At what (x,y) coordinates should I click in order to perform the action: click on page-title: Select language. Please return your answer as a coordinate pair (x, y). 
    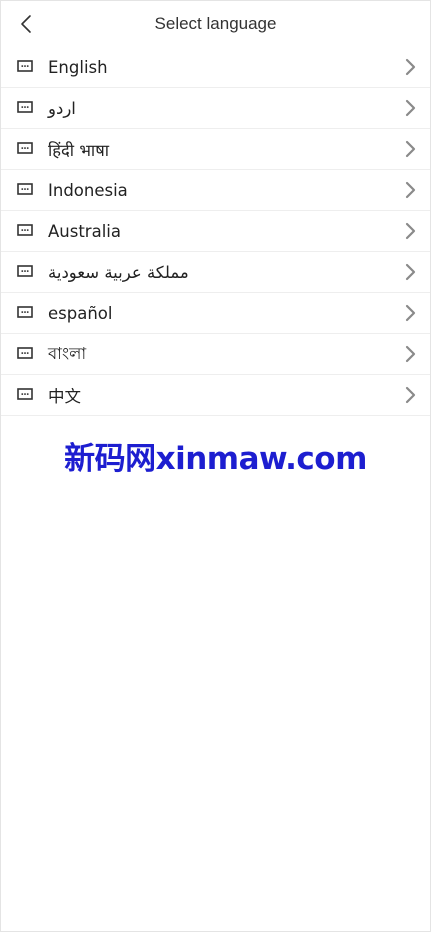
    Looking at the image, I should click on (215, 23).